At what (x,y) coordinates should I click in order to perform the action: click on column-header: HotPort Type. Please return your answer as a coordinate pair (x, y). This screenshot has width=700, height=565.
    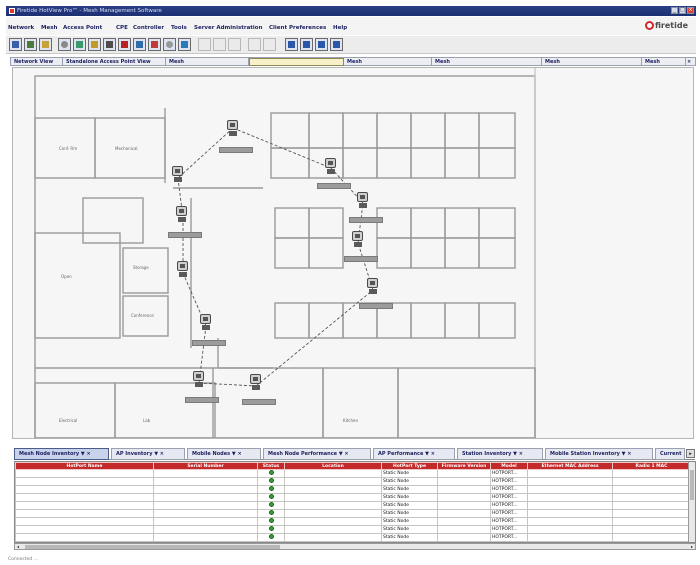
    Looking at the image, I should click on (409, 466).